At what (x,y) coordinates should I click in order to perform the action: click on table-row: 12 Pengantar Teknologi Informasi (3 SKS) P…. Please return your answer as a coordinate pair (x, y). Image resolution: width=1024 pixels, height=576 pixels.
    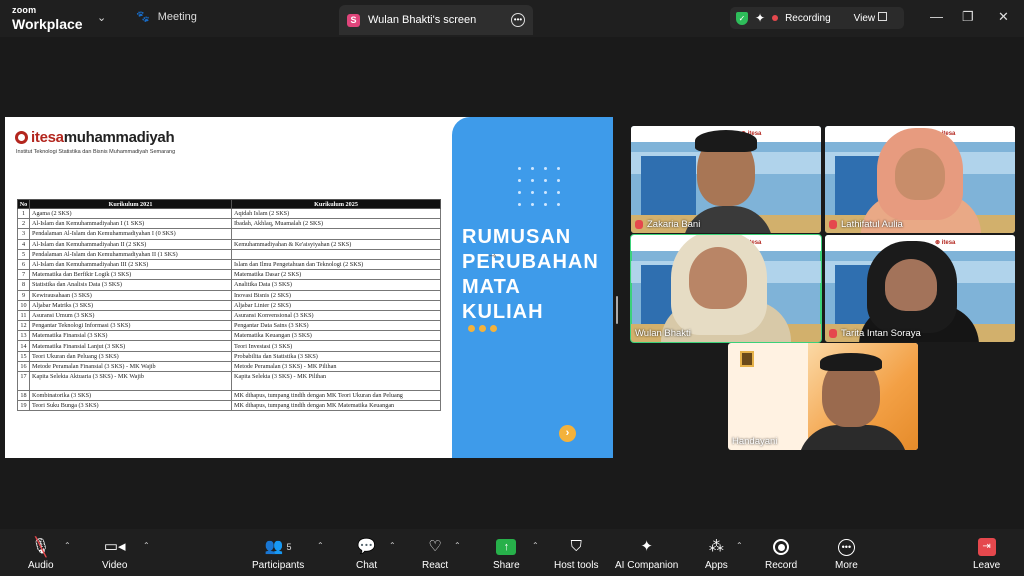
    Looking at the image, I should click on (229, 326).